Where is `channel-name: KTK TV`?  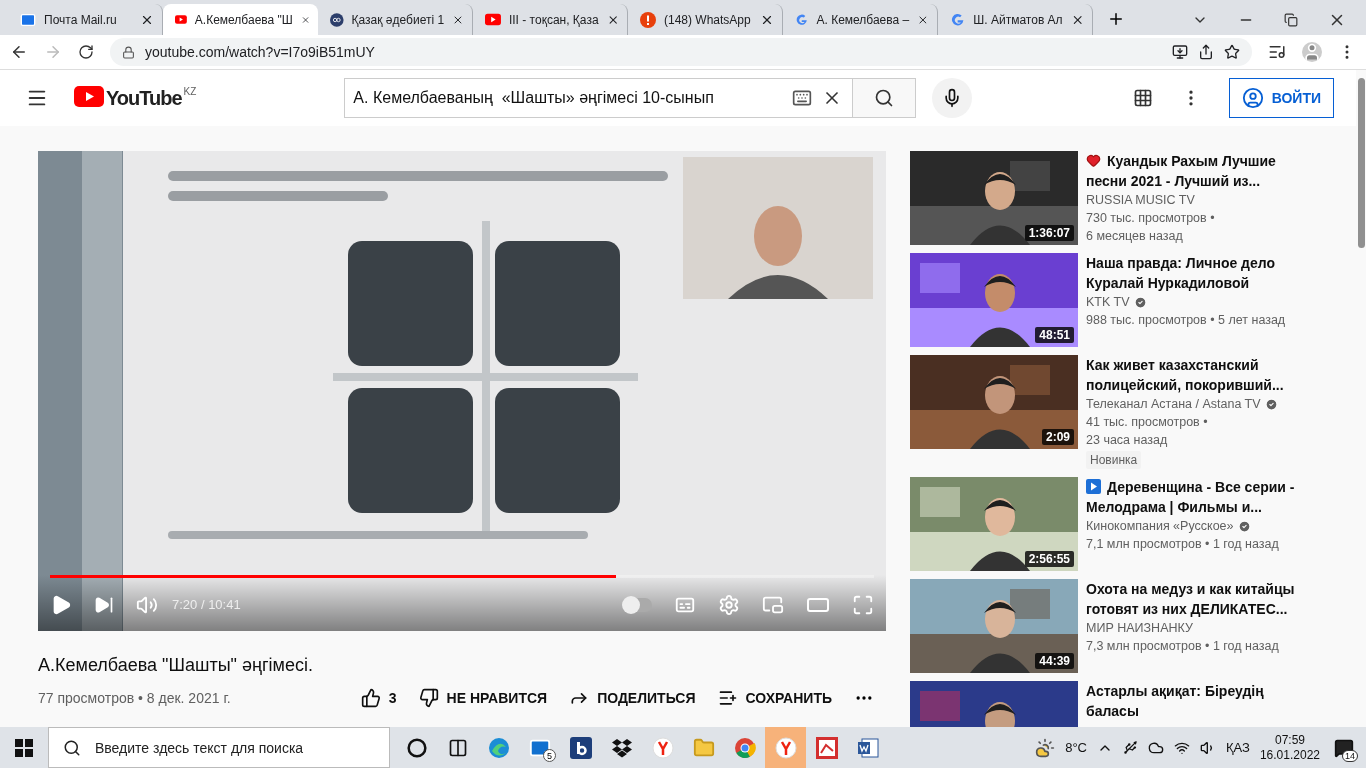 channel-name: KTK TV is located at coordinates (1108, 302).